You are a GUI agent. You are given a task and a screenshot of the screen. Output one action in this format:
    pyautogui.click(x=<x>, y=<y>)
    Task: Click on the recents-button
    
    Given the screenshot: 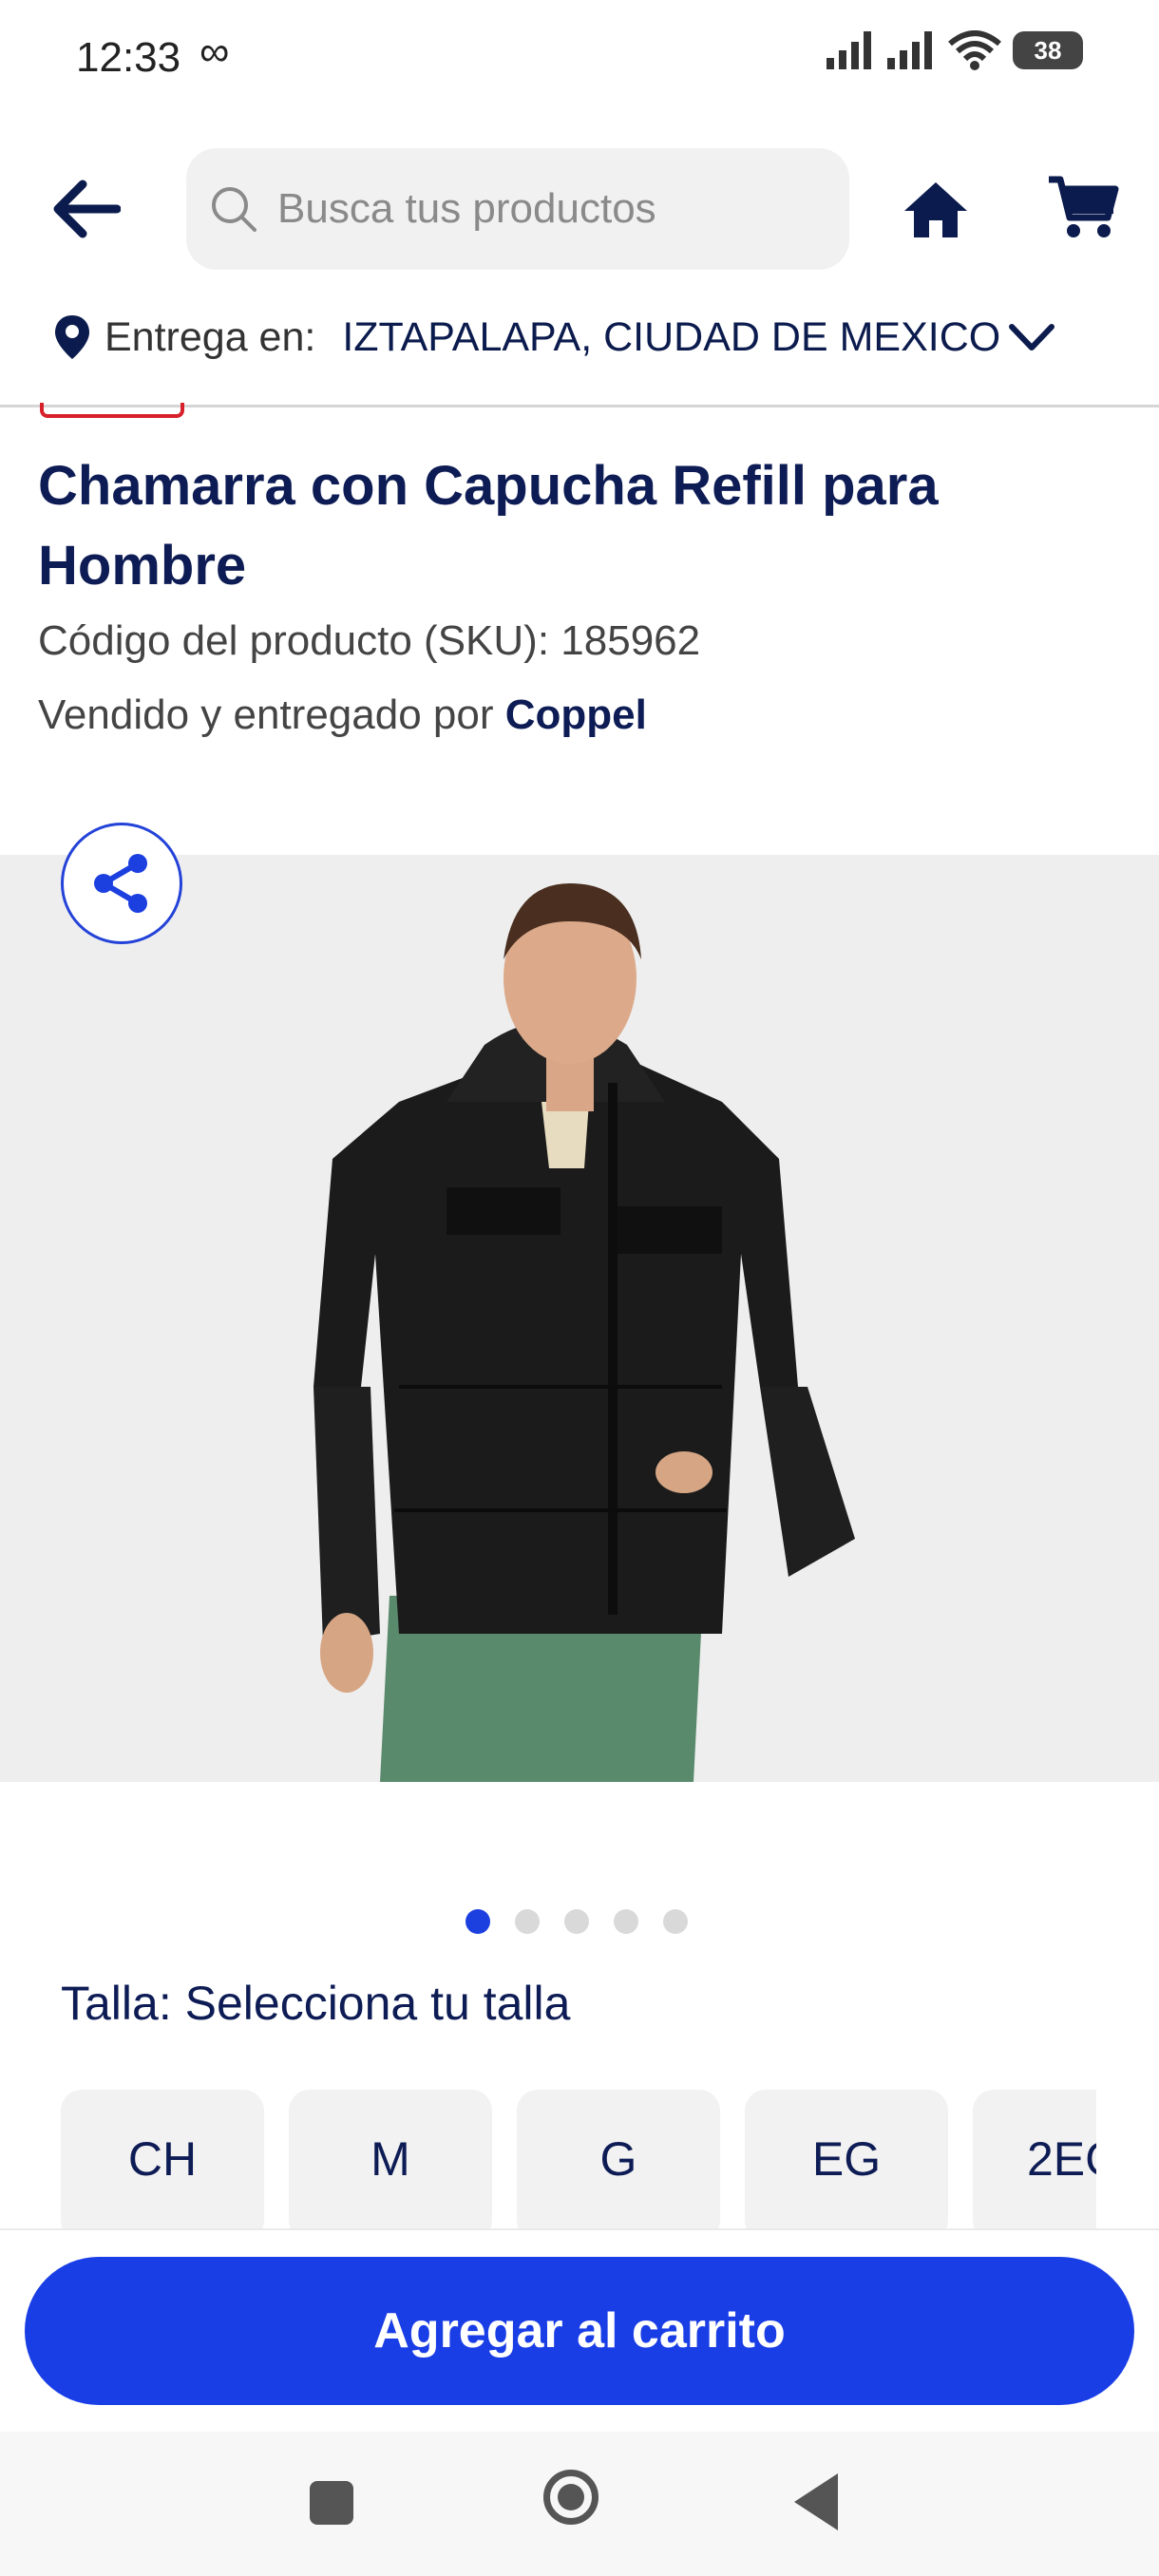 What is the action you would take?
    pyautogui.click(x=331, y=2503)
    